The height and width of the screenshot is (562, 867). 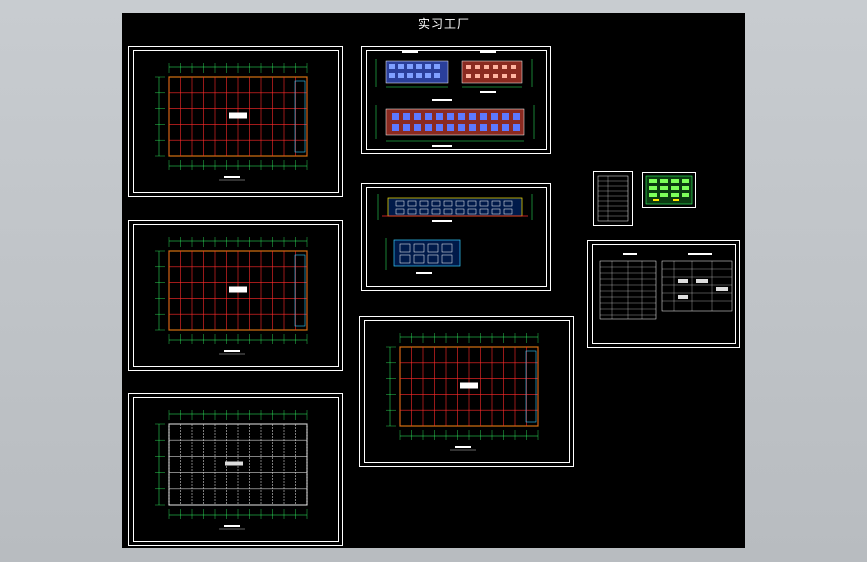 I want to click on index-table-drawing, so click(x=613, y=198).